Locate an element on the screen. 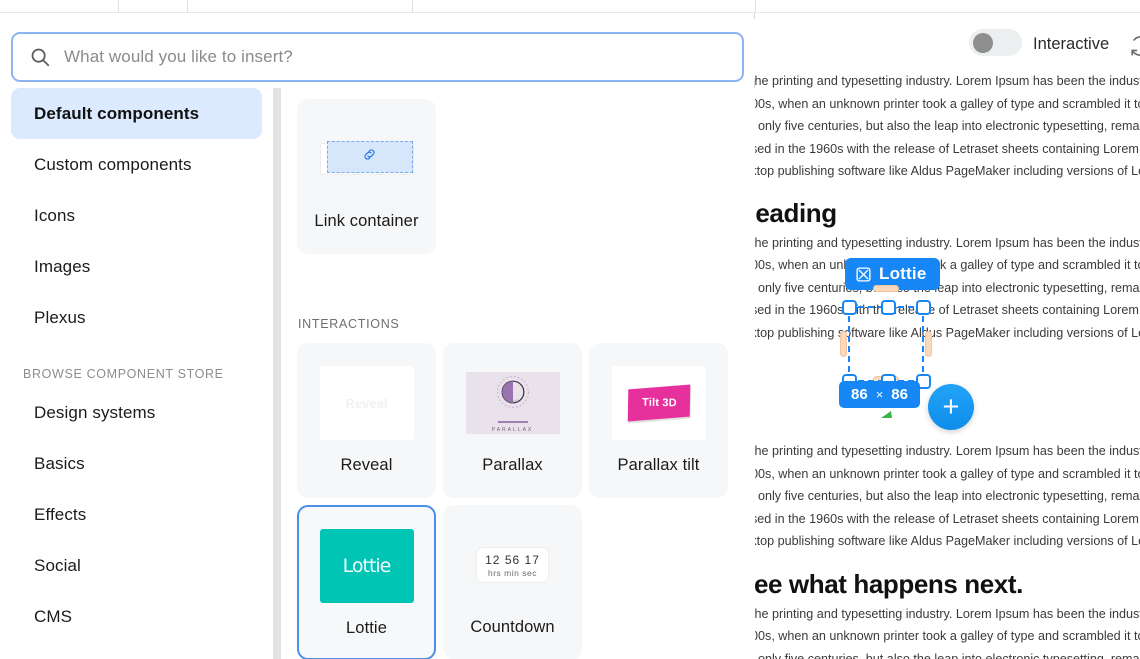 The height and width of the screenshot is (659, 1140). link-icon is located at coordinates (369, 157).